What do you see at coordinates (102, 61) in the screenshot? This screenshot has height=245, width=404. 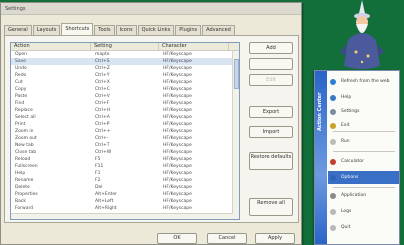 I see `setting-cell: Ctrl+S` at bounding box center [102, 61].